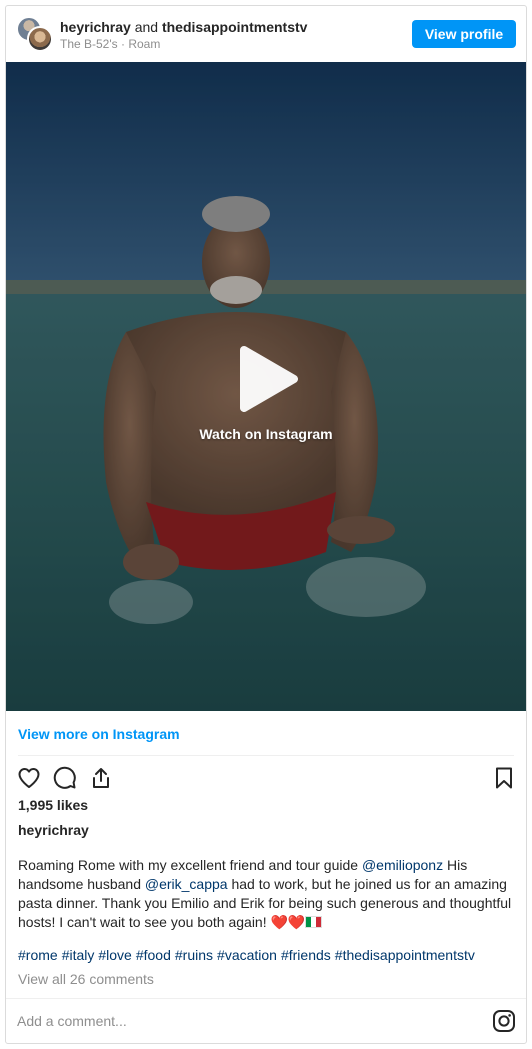  What do you see at coordinates (40, 39) in the screenshot?
I see `avatar-thedisappointmentstv` at bounding box center [40, 39].